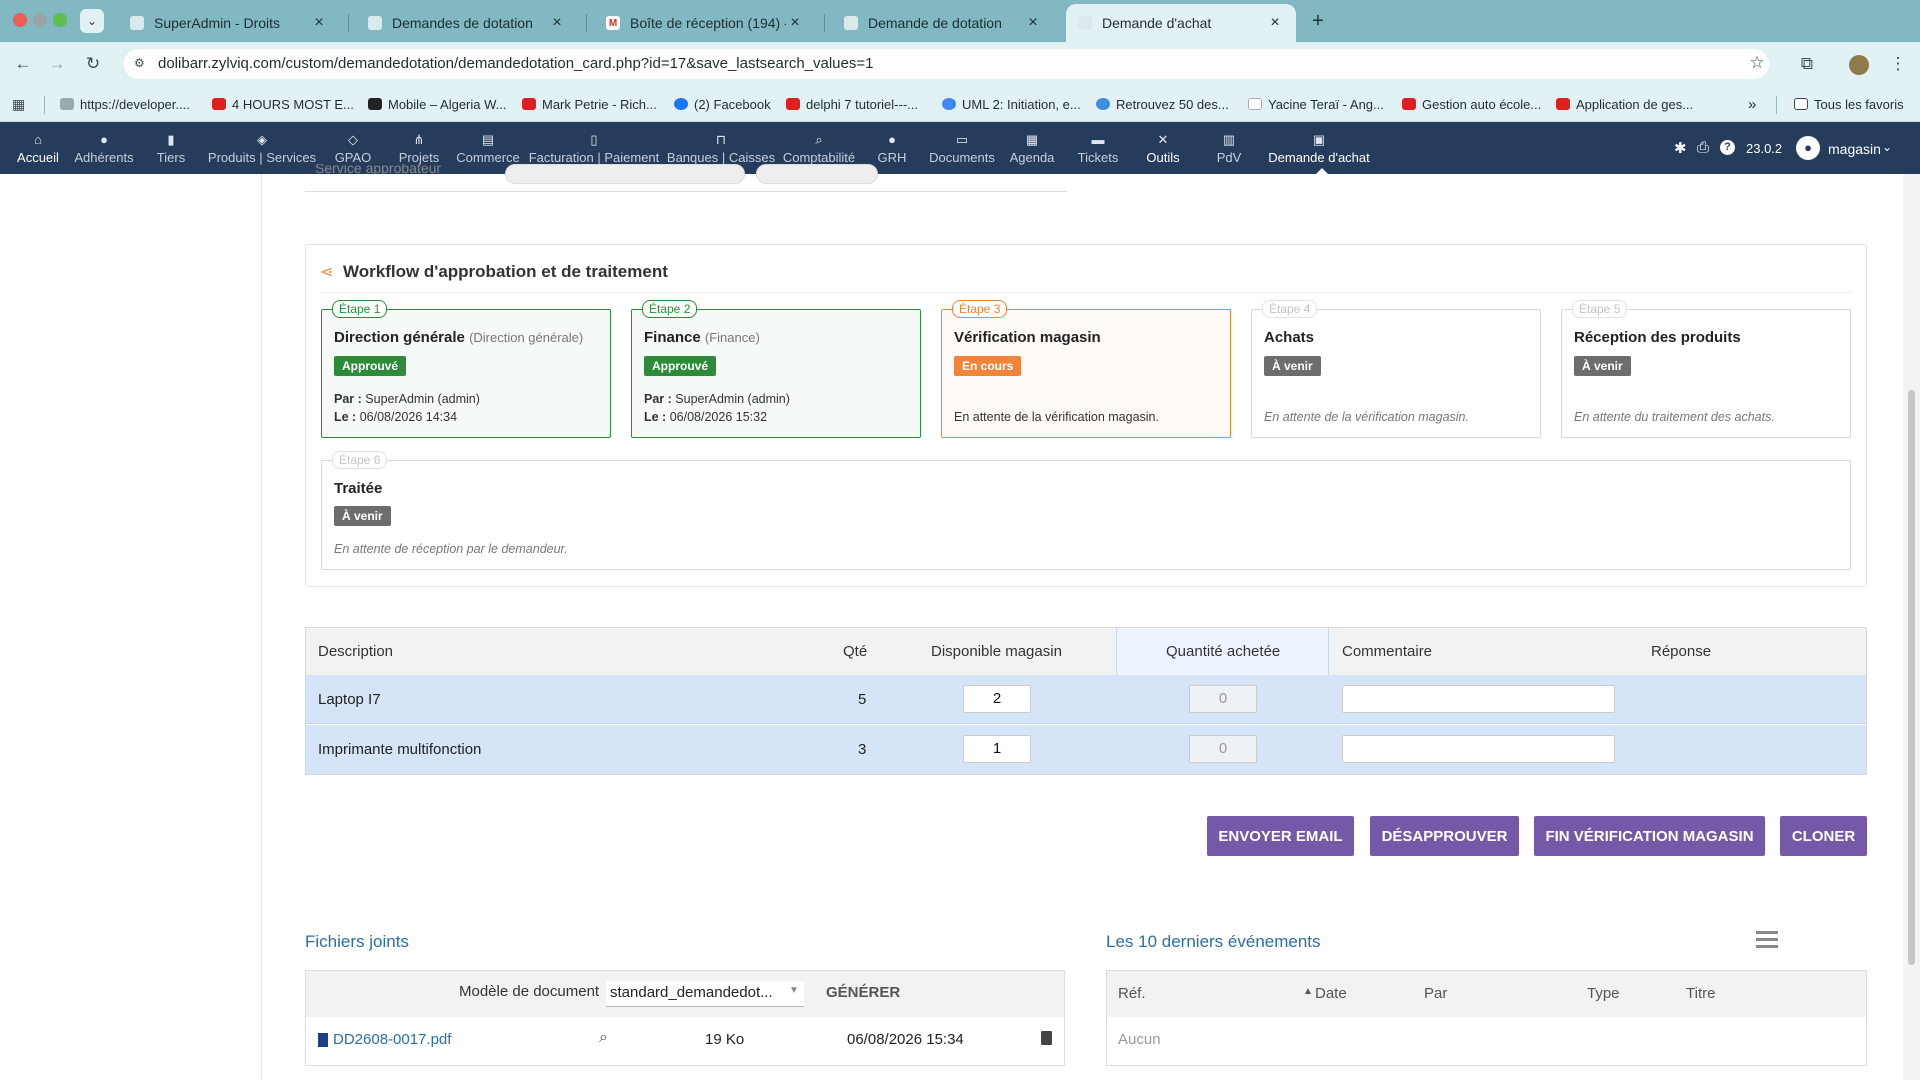  I want to click on table-header-row, so click(1086, 651).